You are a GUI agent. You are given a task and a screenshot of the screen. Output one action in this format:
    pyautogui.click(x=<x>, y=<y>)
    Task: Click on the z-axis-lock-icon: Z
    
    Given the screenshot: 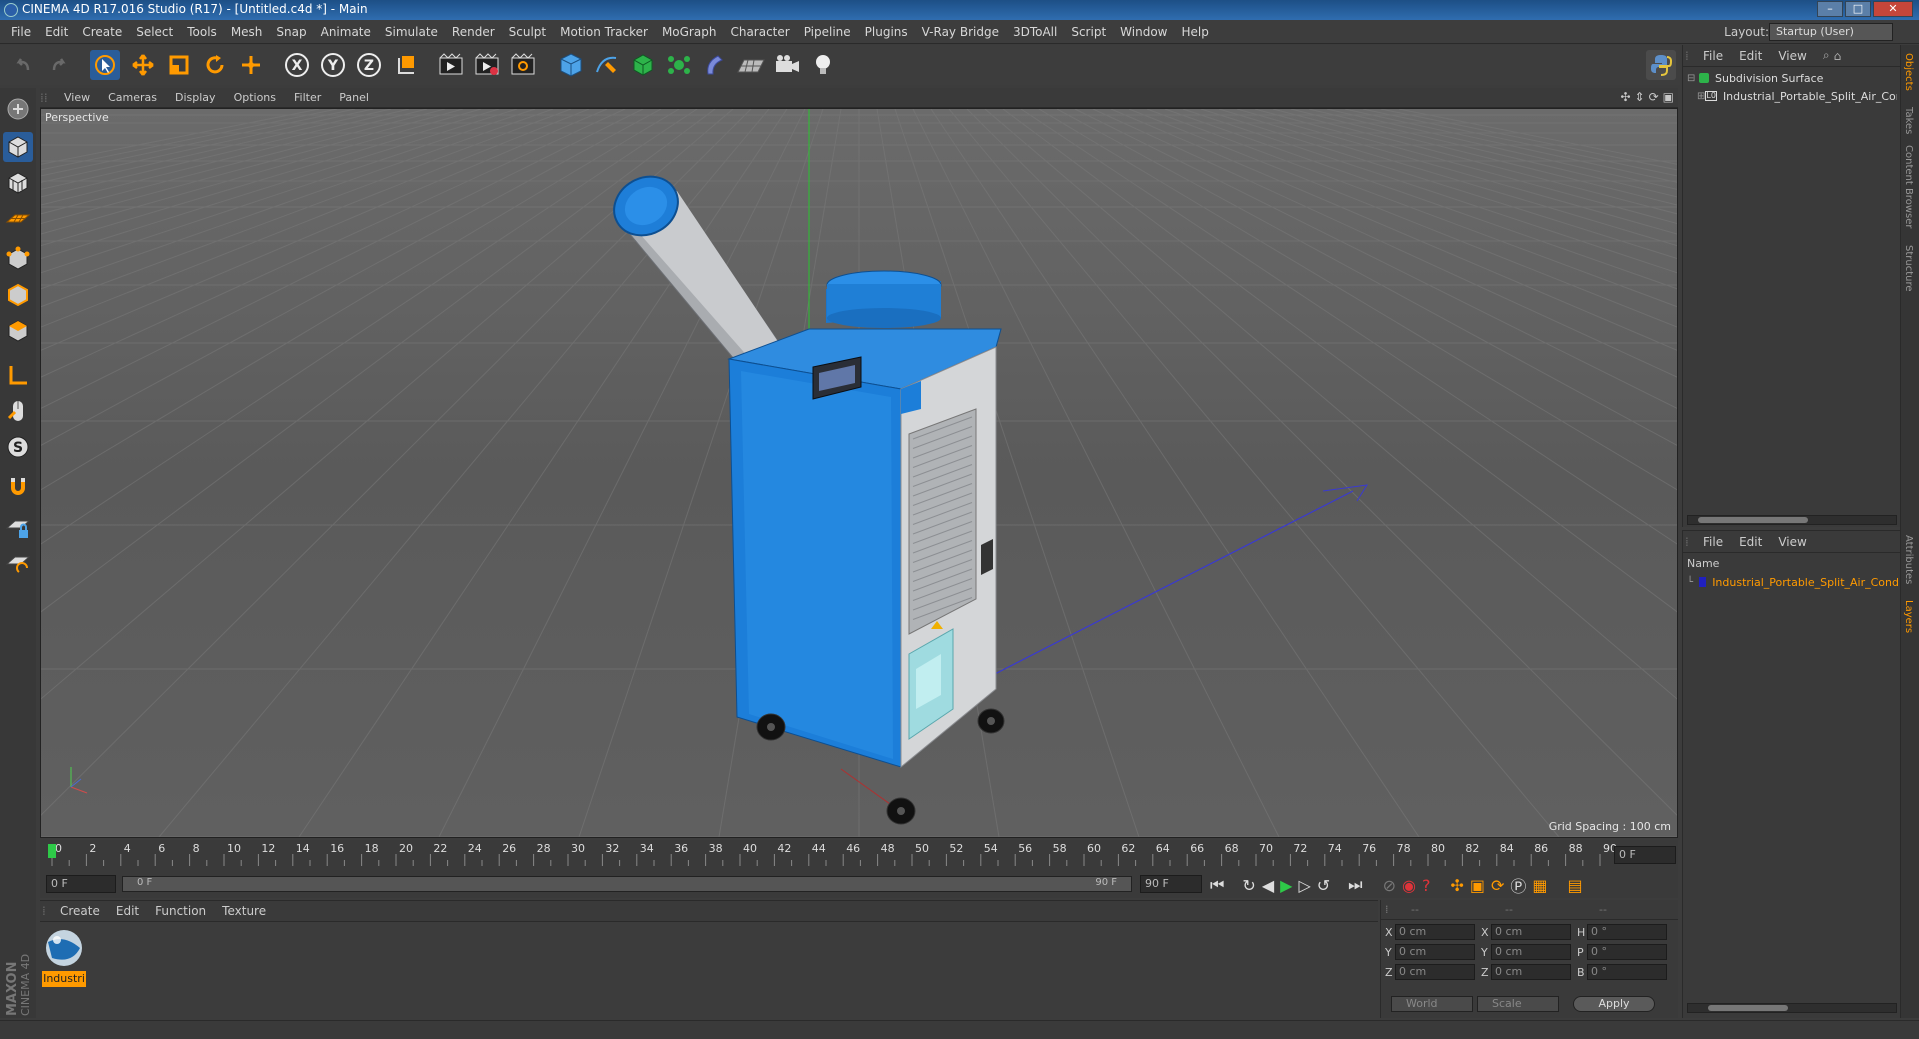 What is the action you would take?
    pyautogui.click(x=369, y=65)
    